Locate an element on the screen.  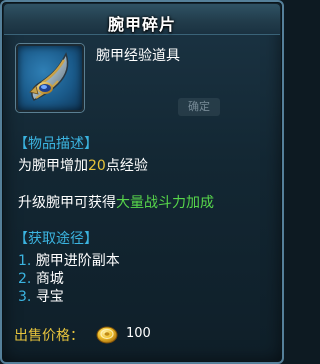
description-line-1-prefix: 为腕甲增加 is located at coordinates (53, 166).